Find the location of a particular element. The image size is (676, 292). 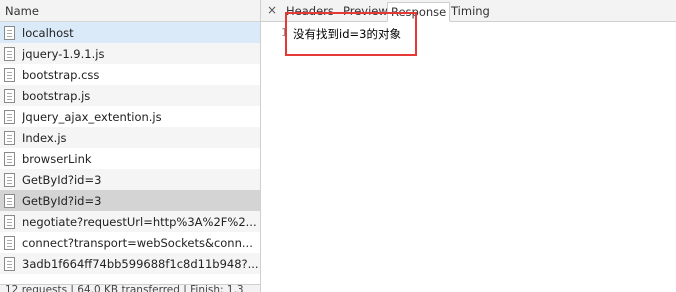

request-row: bootstrap.js is located at coordinates (130, 95).